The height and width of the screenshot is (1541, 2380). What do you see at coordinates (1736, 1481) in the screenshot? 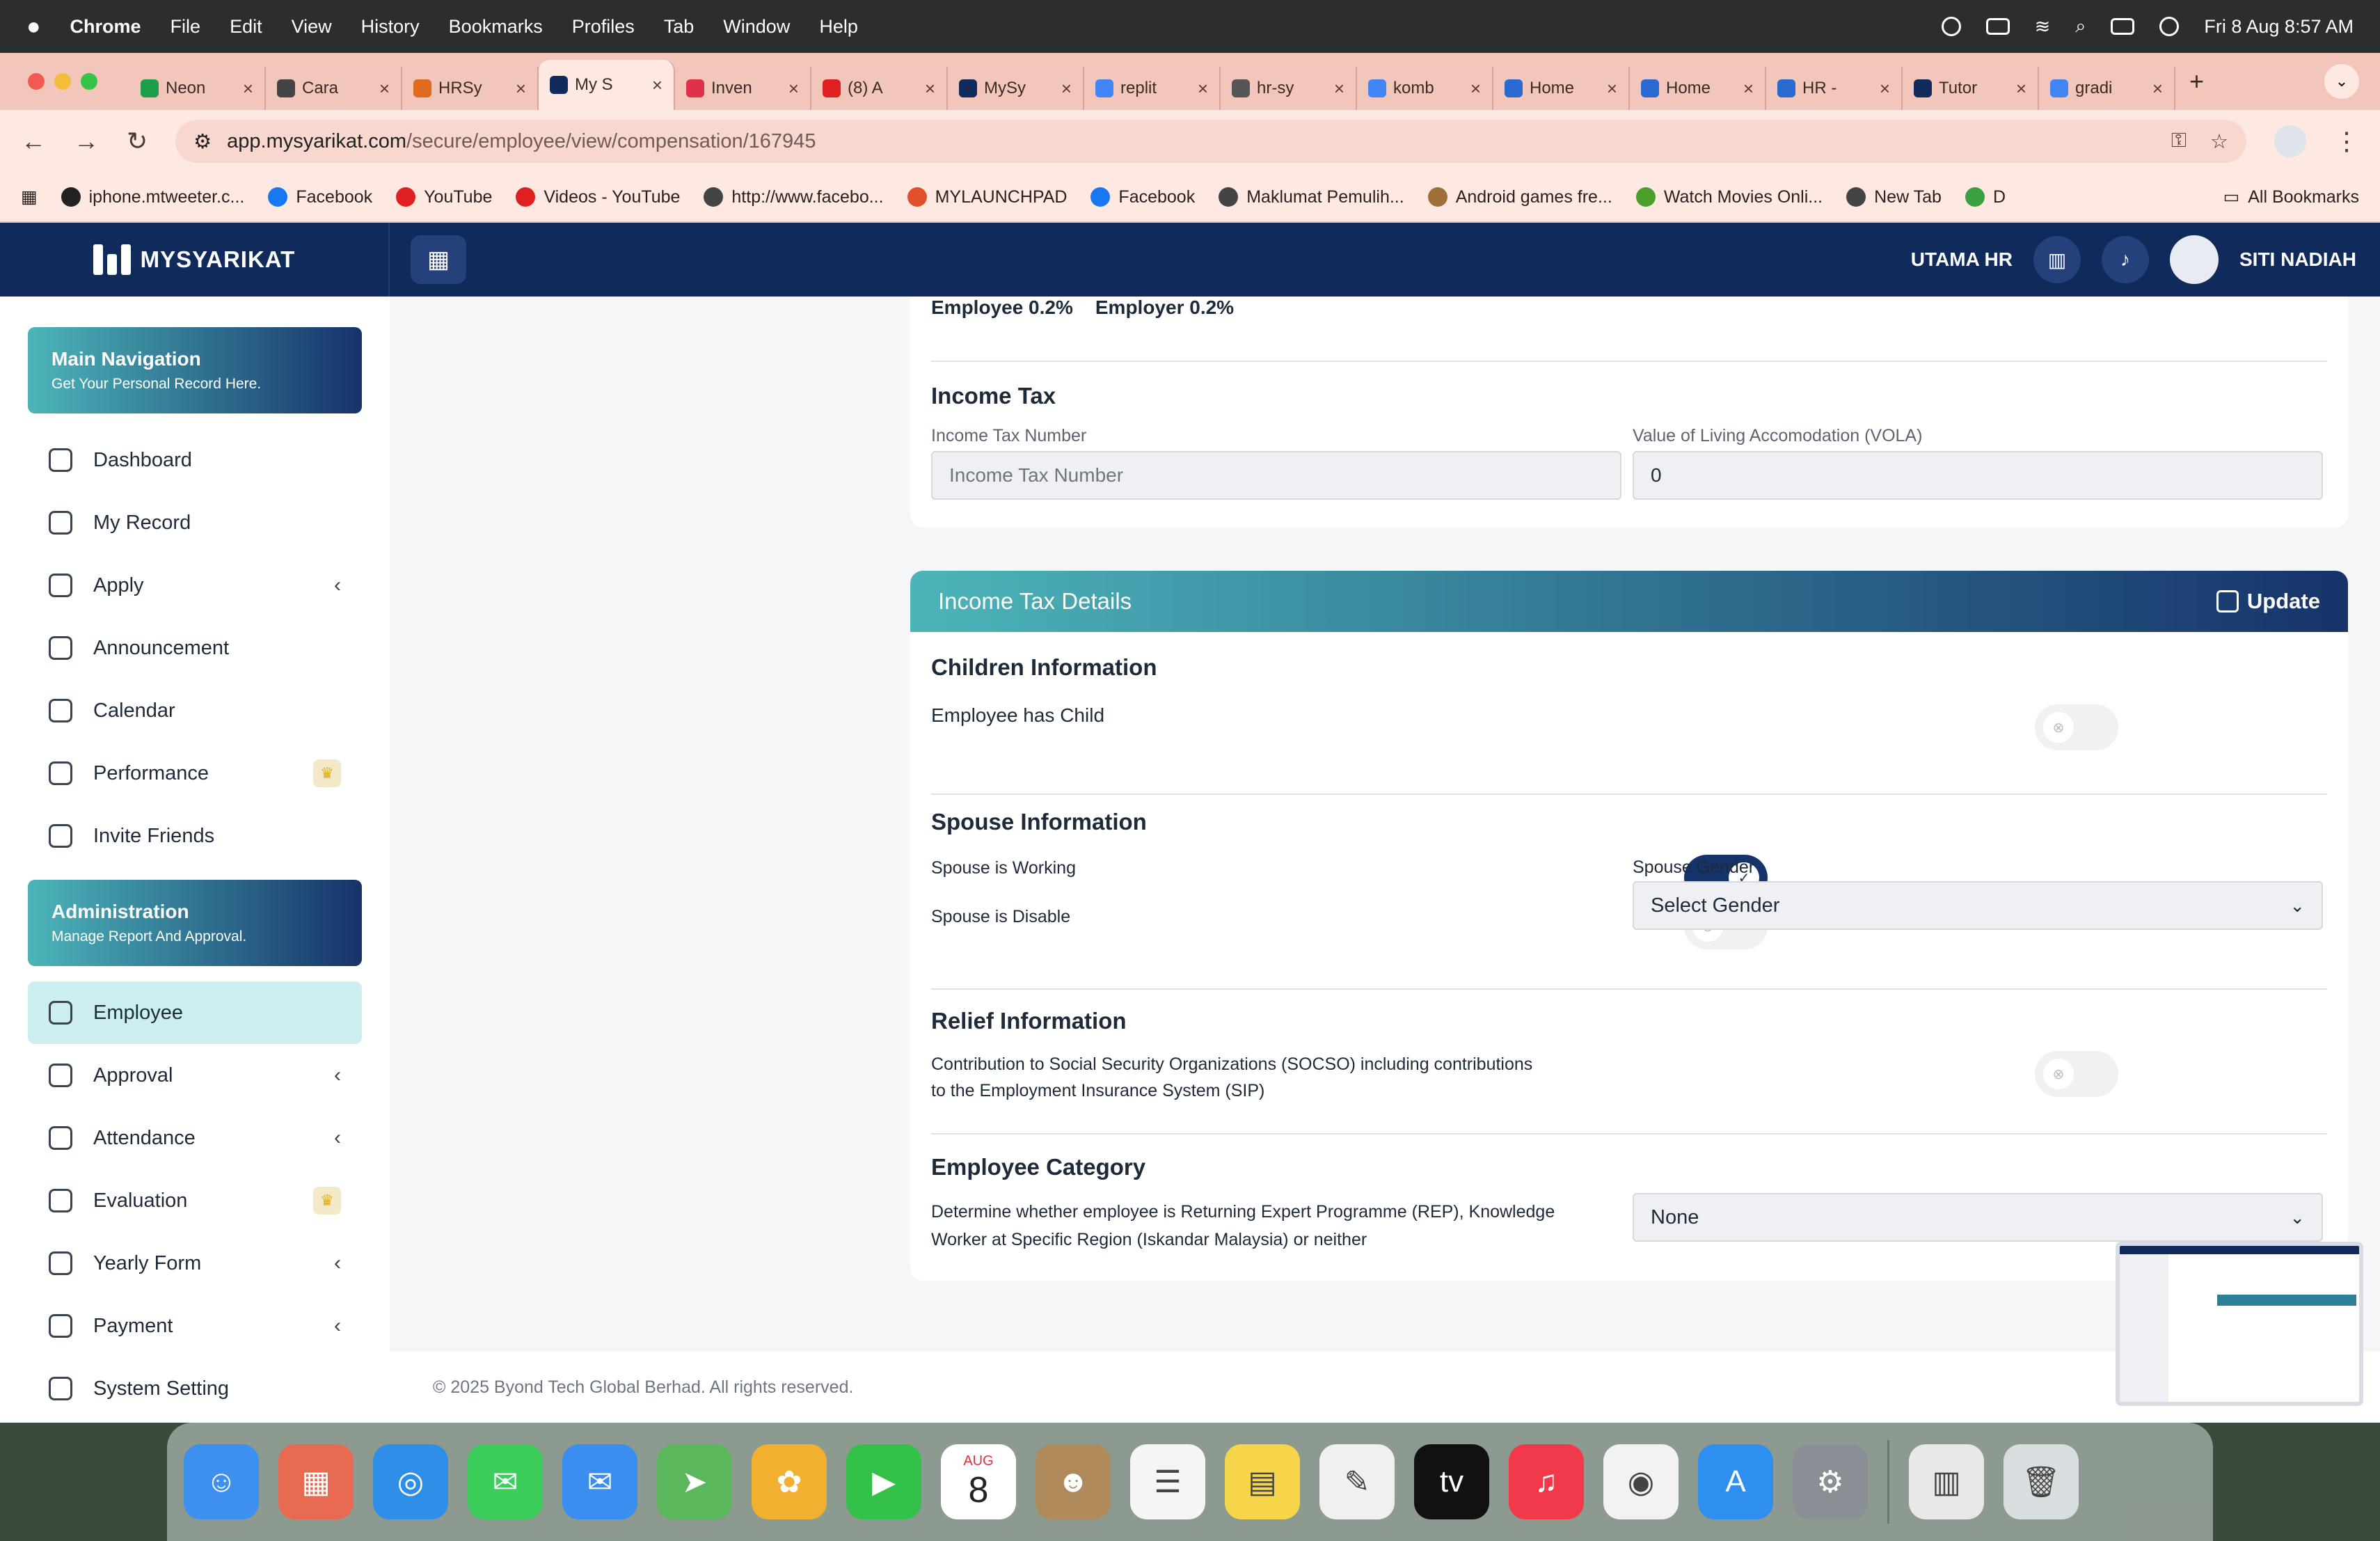
I see `appstore-icon: A` at bounding box center [1736, 1481].